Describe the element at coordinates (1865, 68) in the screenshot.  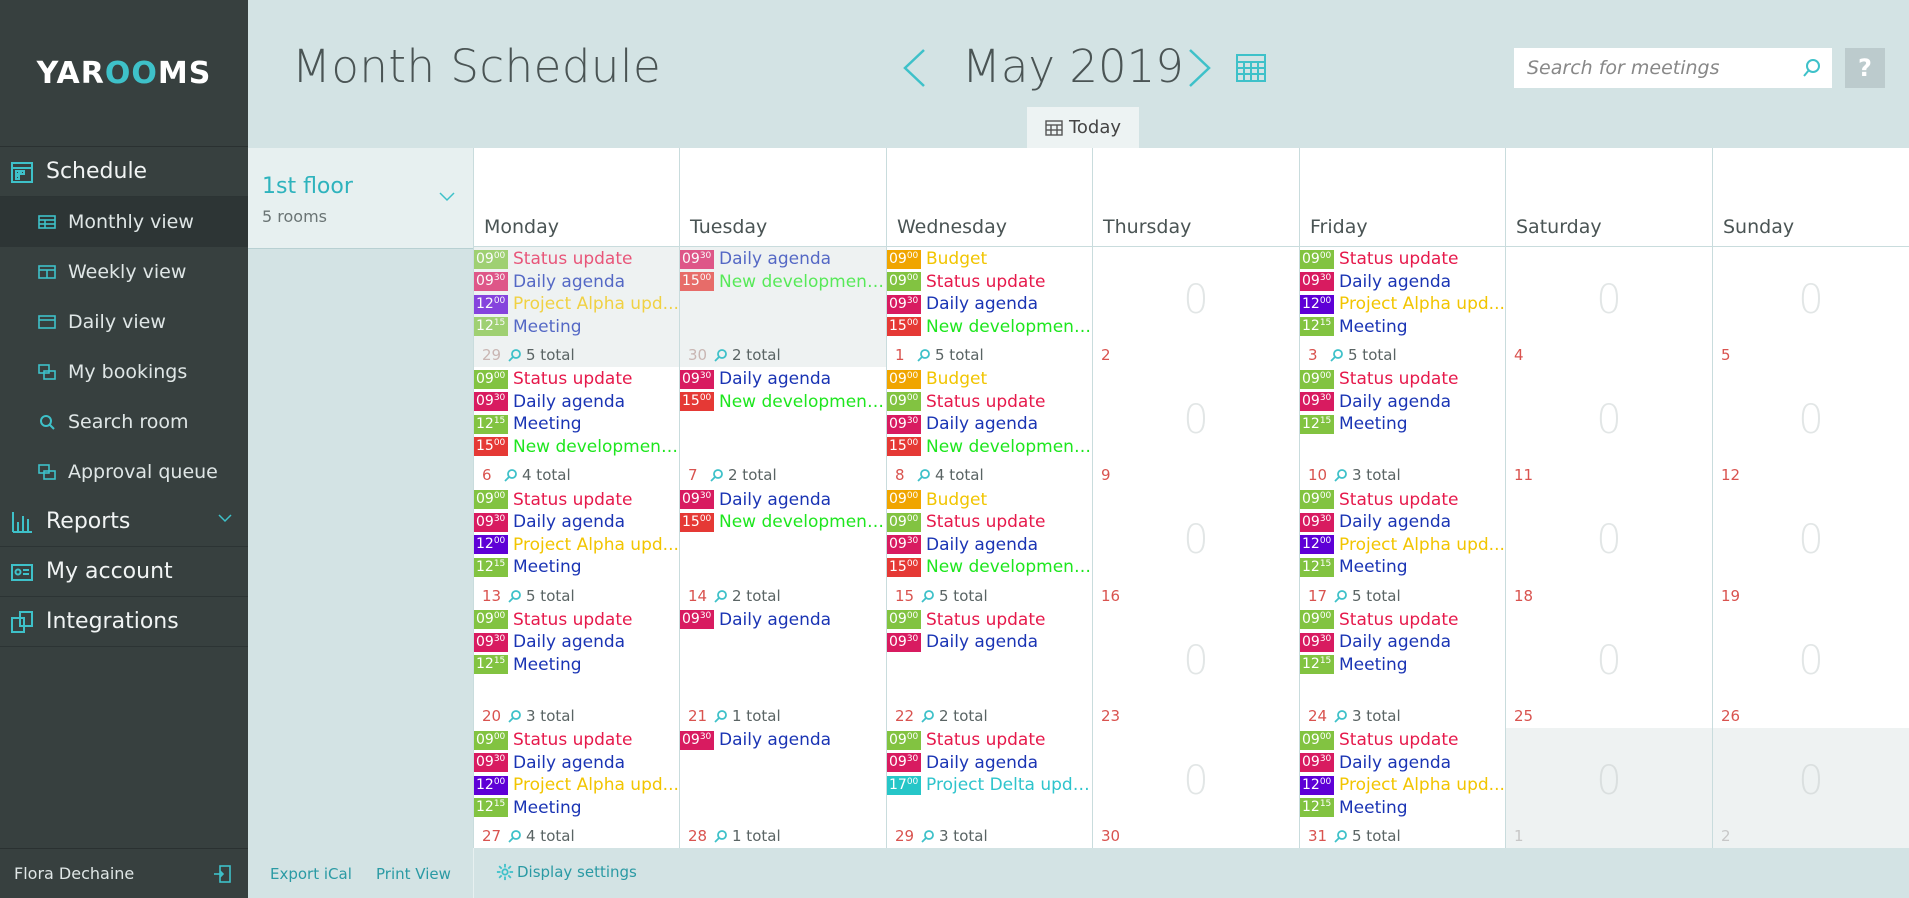
I see `help-button: ?` at that location.